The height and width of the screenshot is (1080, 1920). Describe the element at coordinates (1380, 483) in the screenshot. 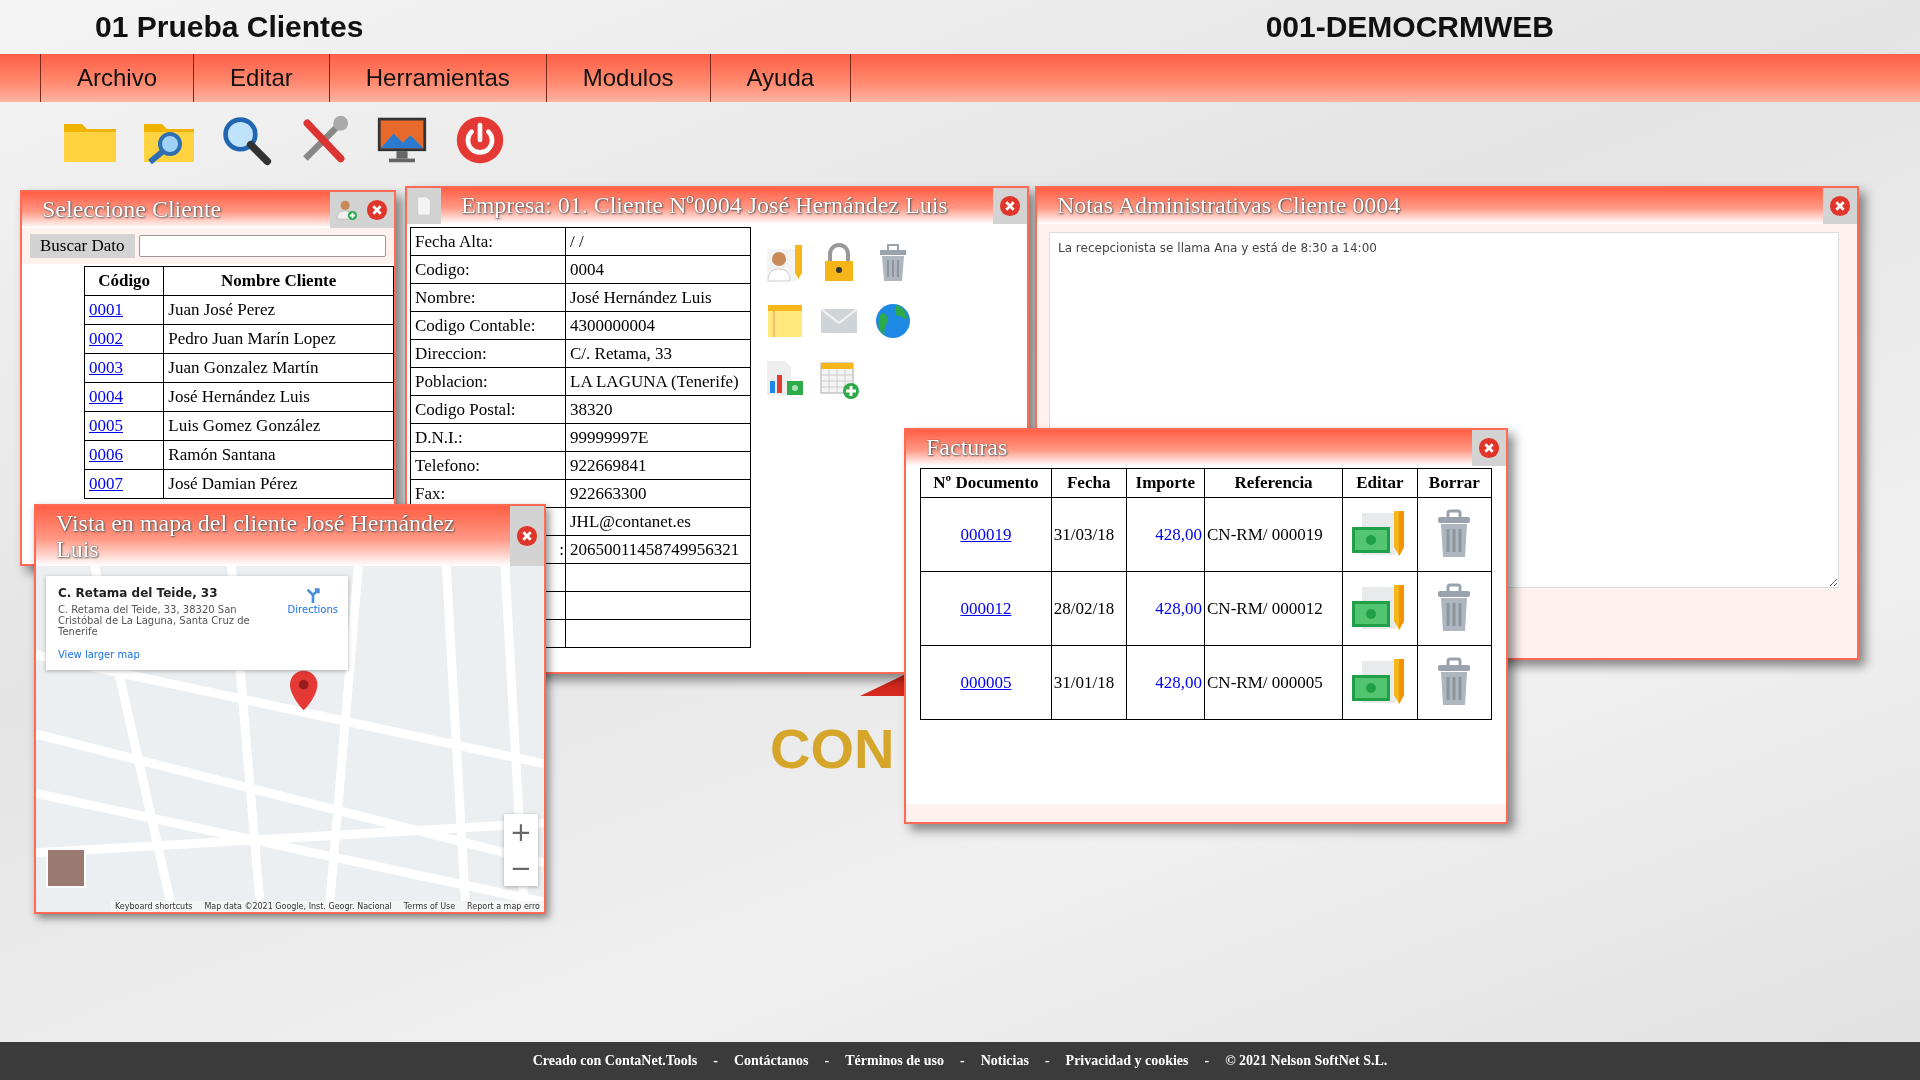

I see `column-header: Editar` at that location.